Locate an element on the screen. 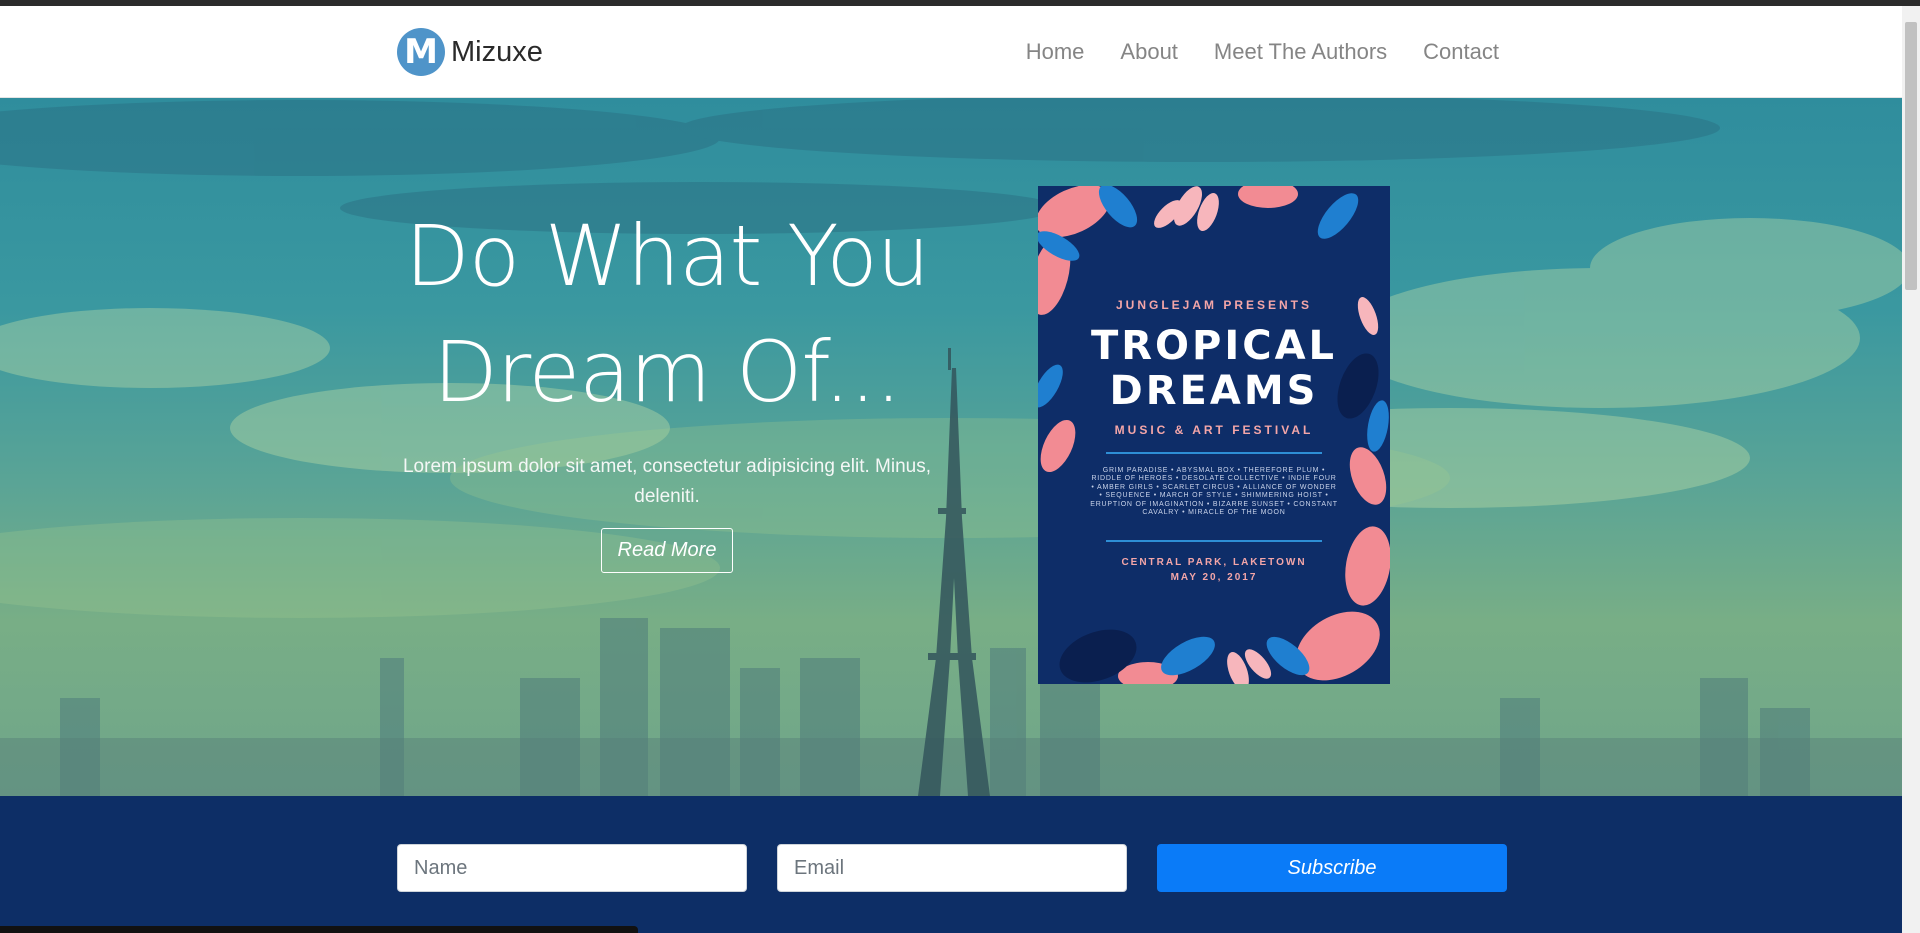 This screenshot has height=933, width=1920. logo-icon: M is located at coordinates (421, 52).